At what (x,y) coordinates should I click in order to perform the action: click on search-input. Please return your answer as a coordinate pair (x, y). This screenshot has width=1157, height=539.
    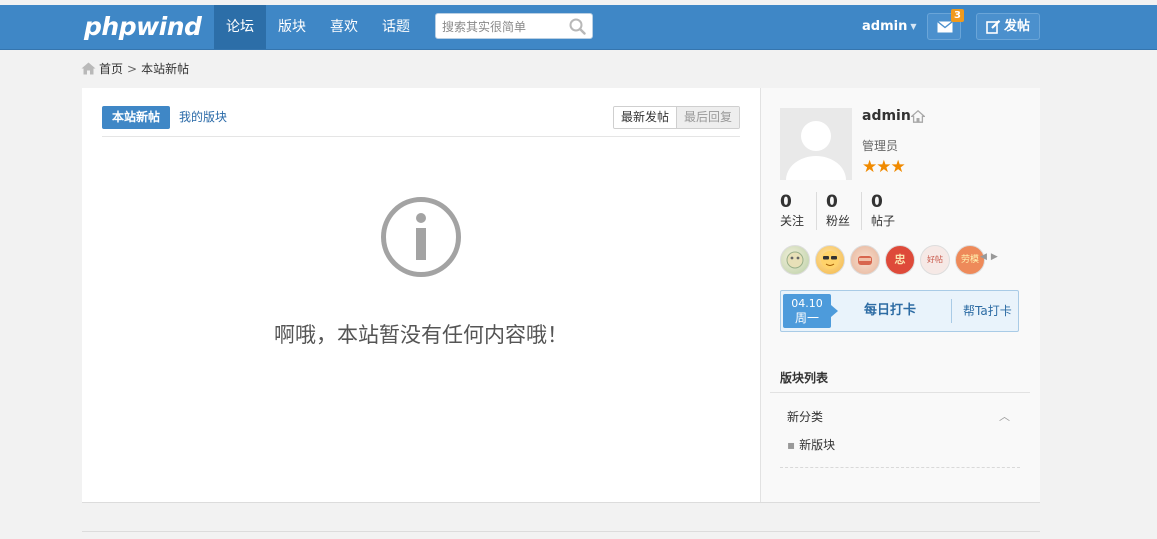
    Looking at the image, I should click on (503, 27).